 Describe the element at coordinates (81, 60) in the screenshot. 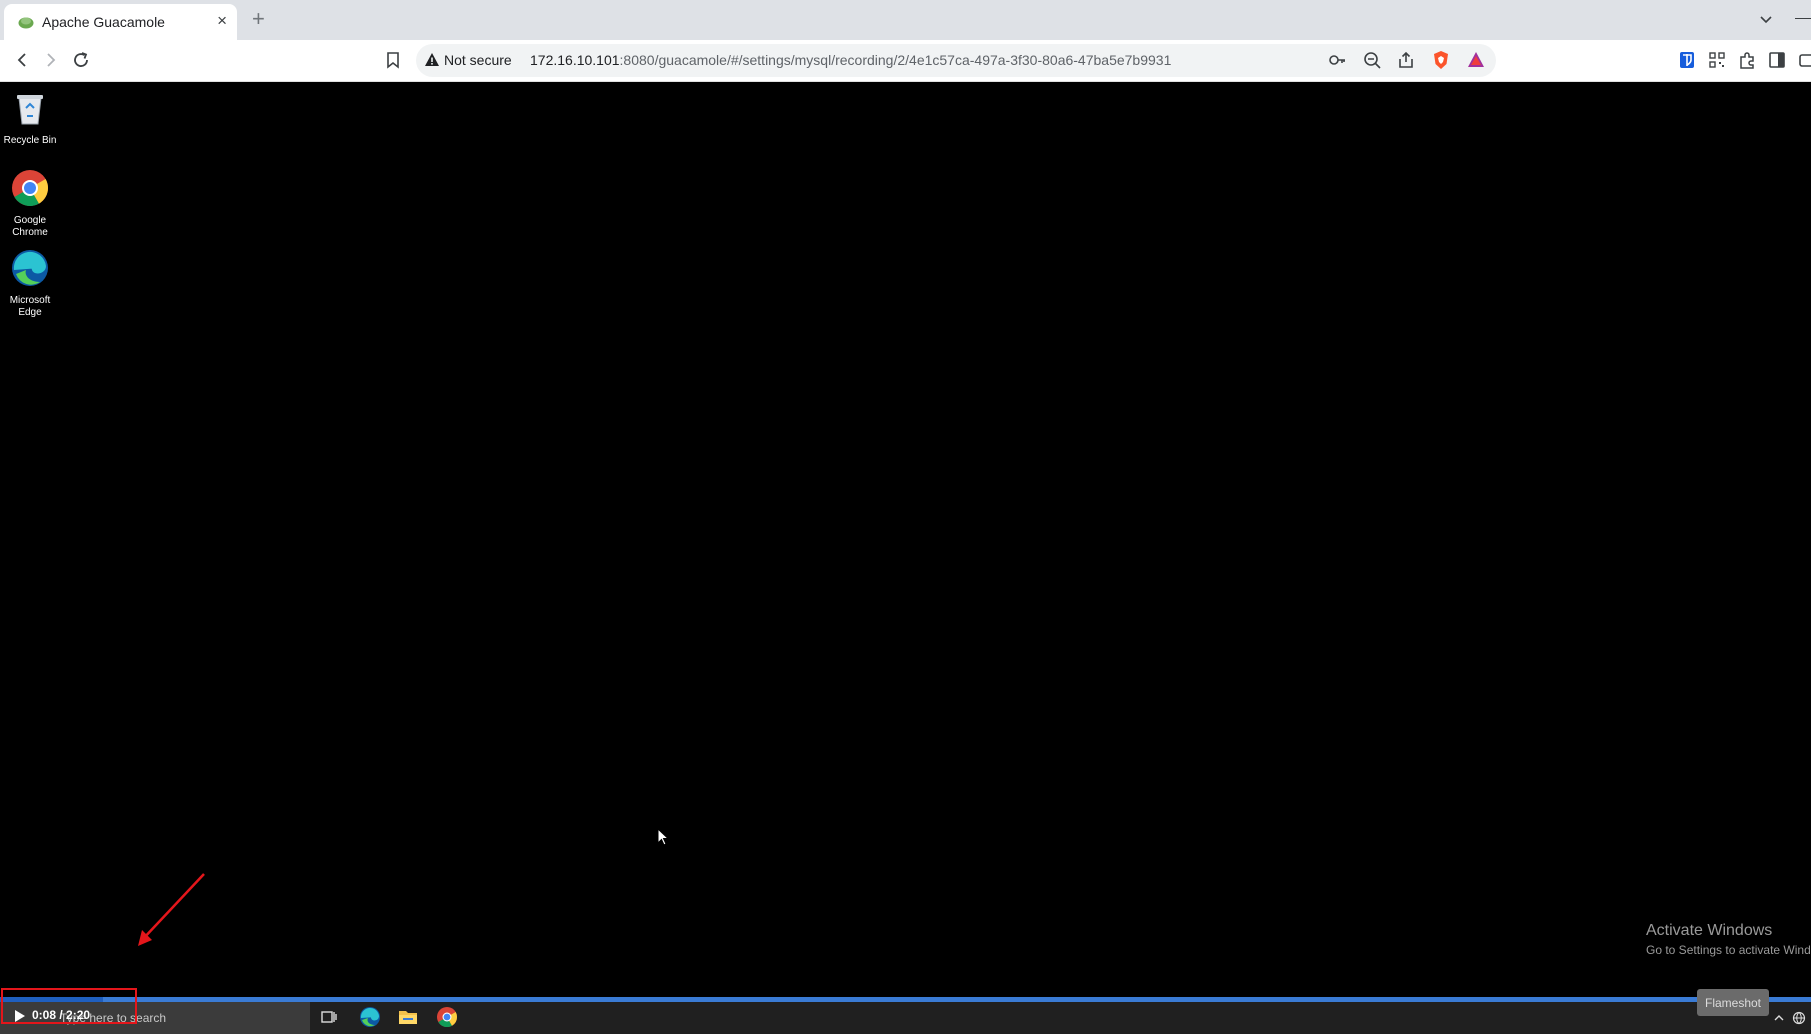

I see `reload-icon` at that location.